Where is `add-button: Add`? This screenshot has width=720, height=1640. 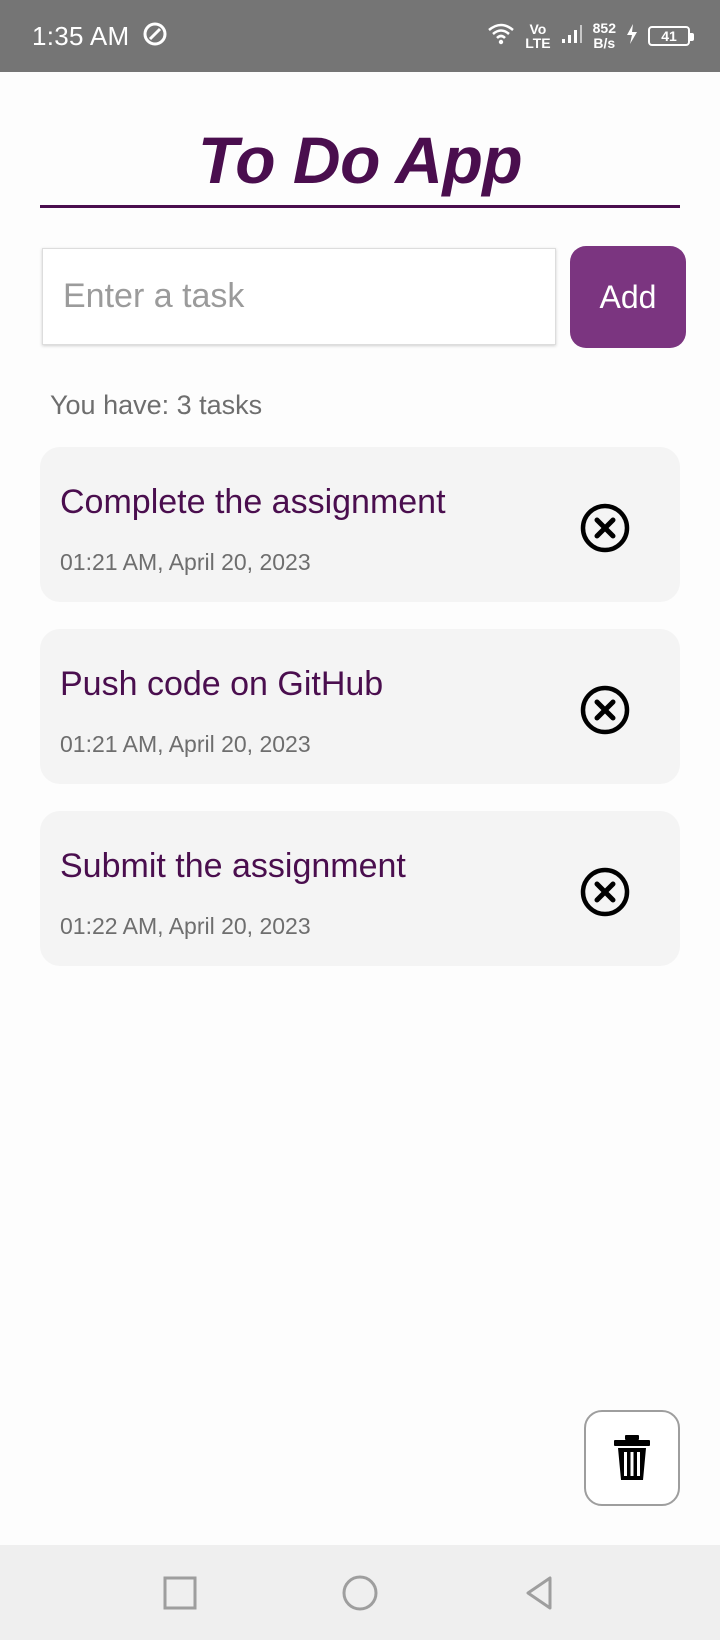 add-button: Add is located at coordinates (628, 297).